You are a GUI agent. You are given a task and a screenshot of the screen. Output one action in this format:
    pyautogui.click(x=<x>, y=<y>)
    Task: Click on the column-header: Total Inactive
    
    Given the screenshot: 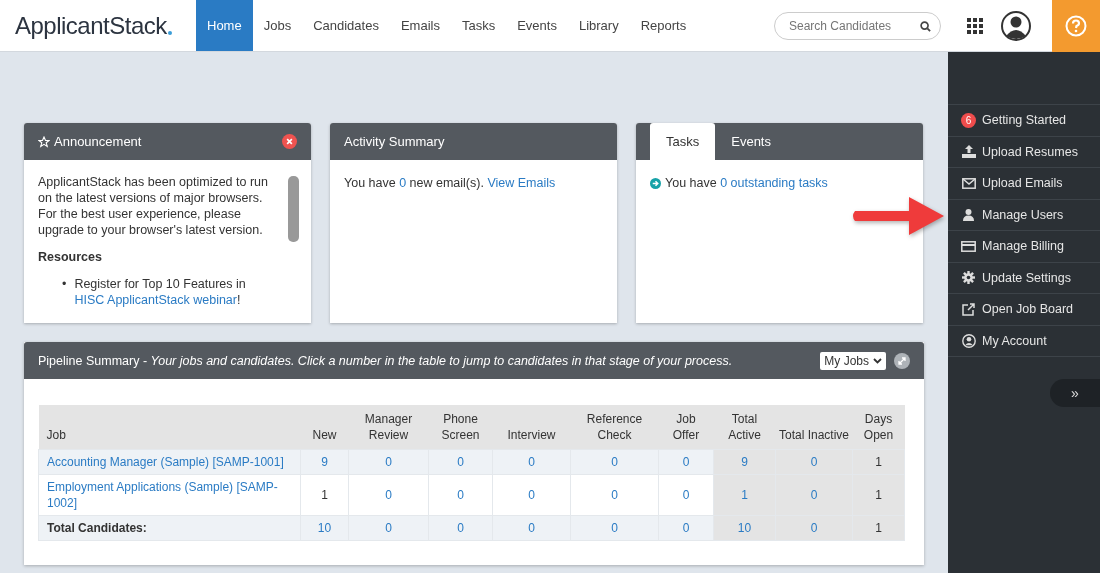 What is the action you would take?
    pyautogui.click(x=814, y=427)
    